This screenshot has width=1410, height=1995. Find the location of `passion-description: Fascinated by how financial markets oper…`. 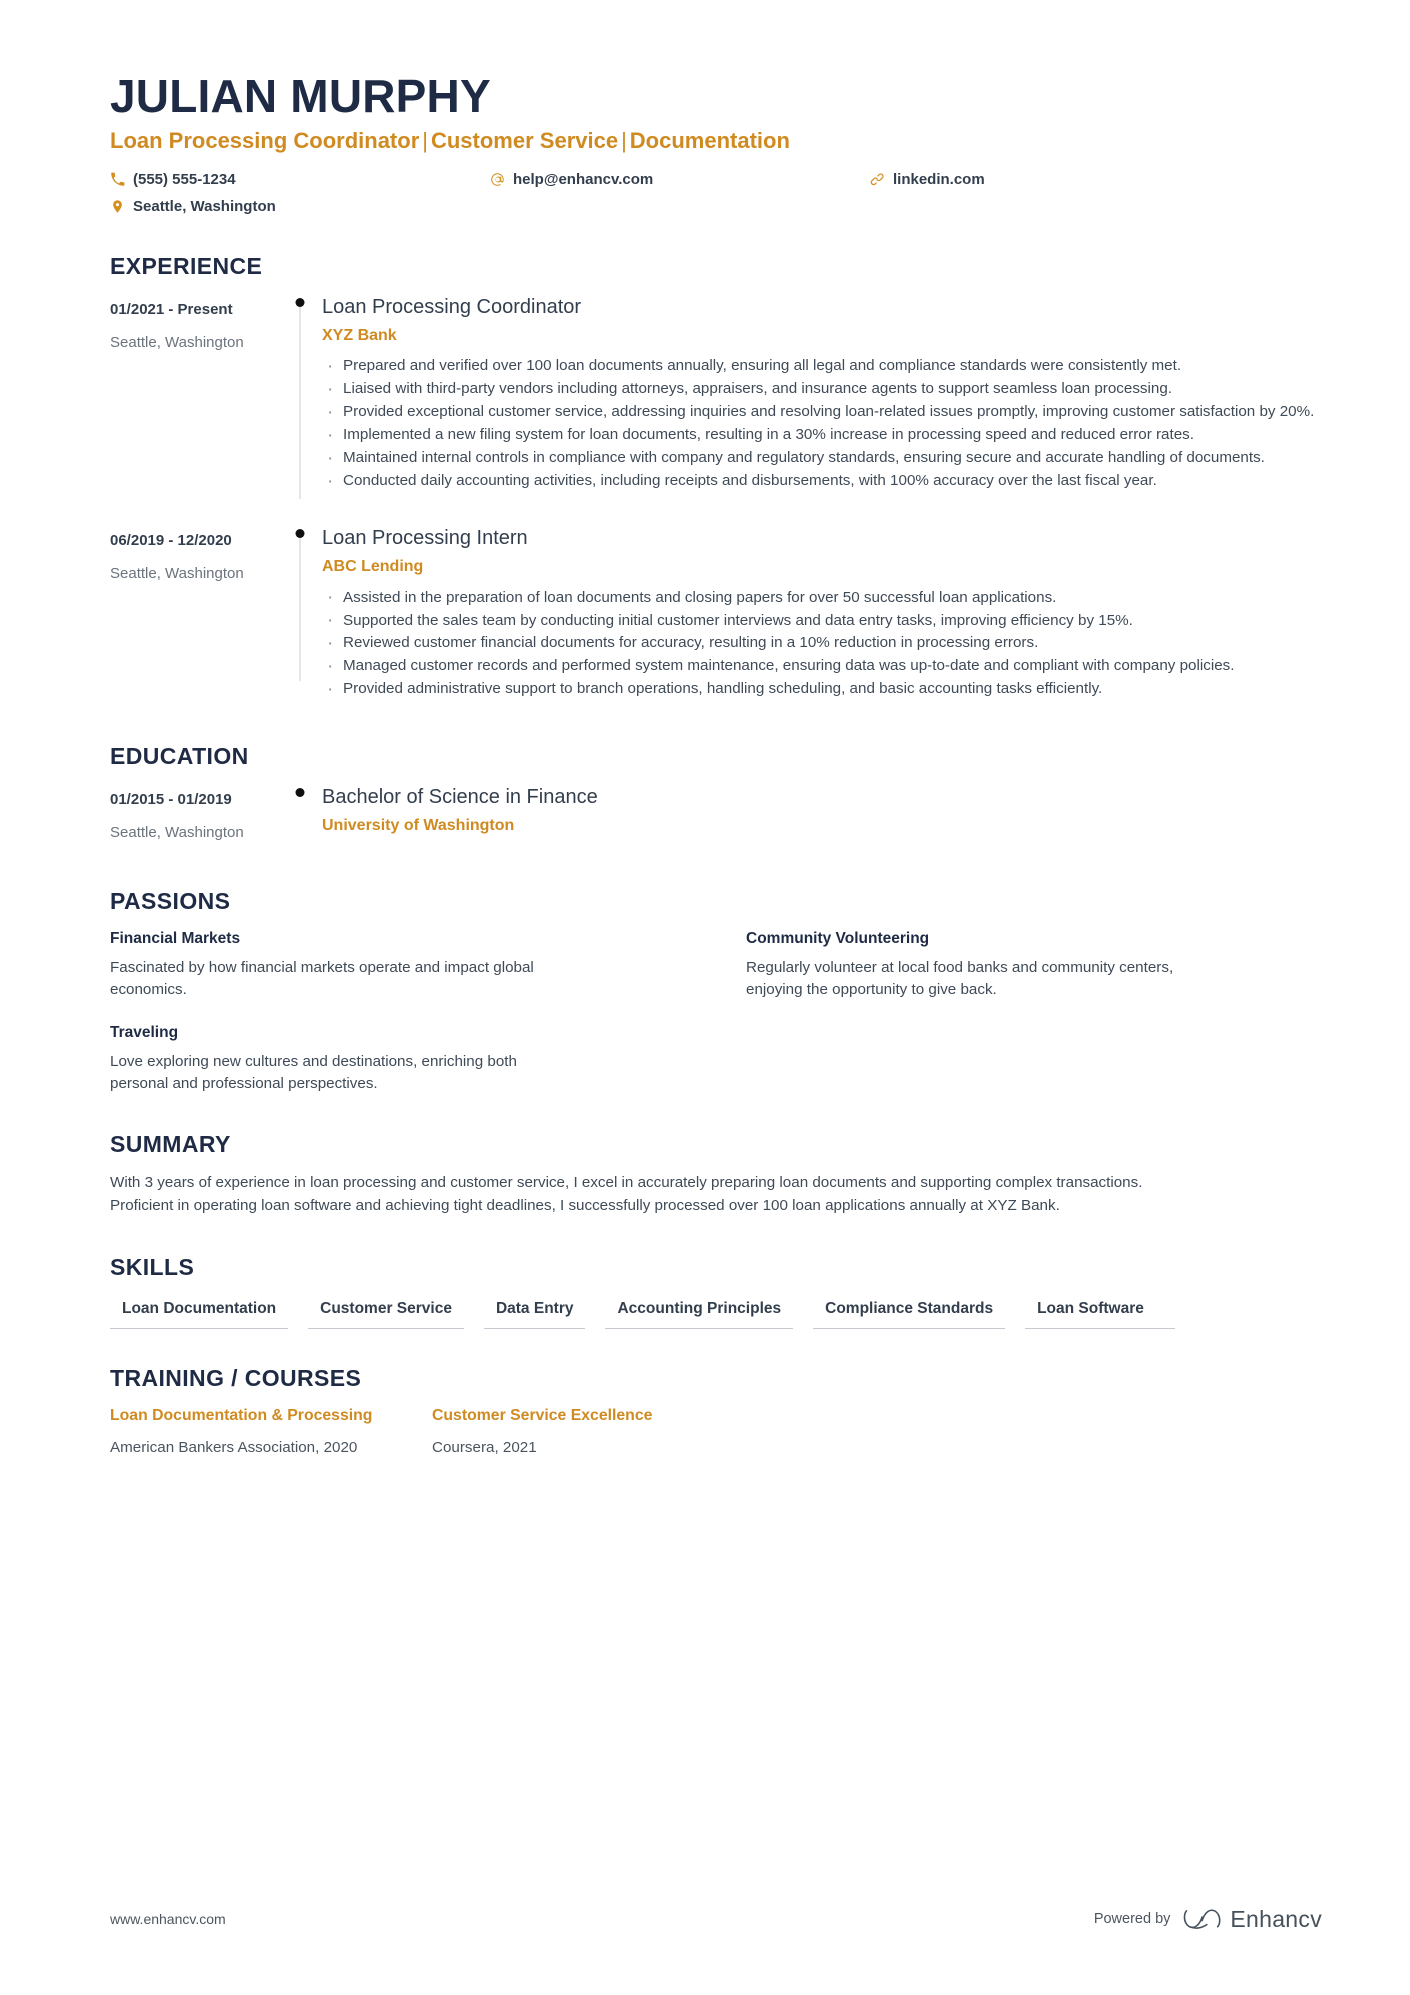

passion-description: Fascinated by how financial markets oper… is located at coordinates (322, 979).